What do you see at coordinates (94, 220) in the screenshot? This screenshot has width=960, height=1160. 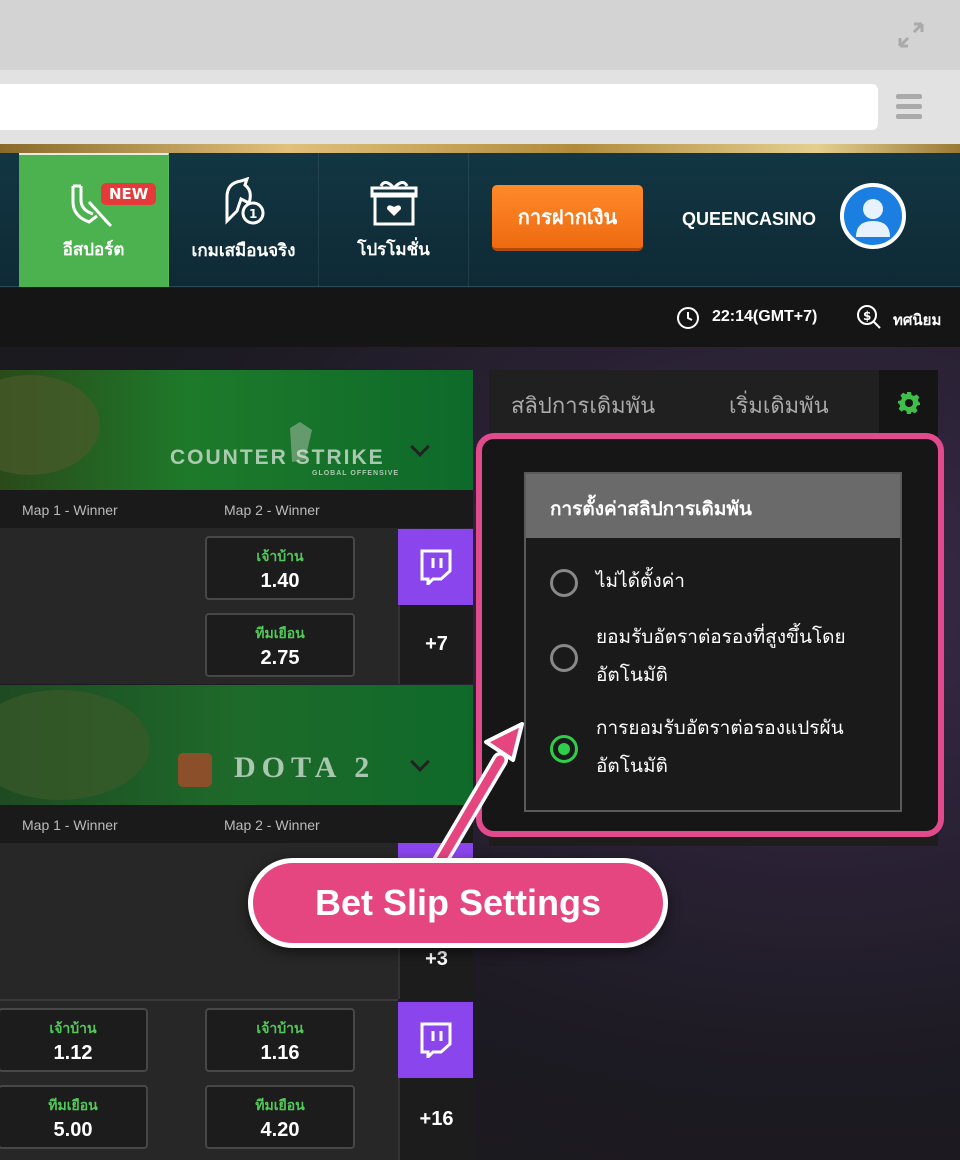 I see `nav-tab-esports: NEW อีสปอร์ต` at bounding box center [94, 220].